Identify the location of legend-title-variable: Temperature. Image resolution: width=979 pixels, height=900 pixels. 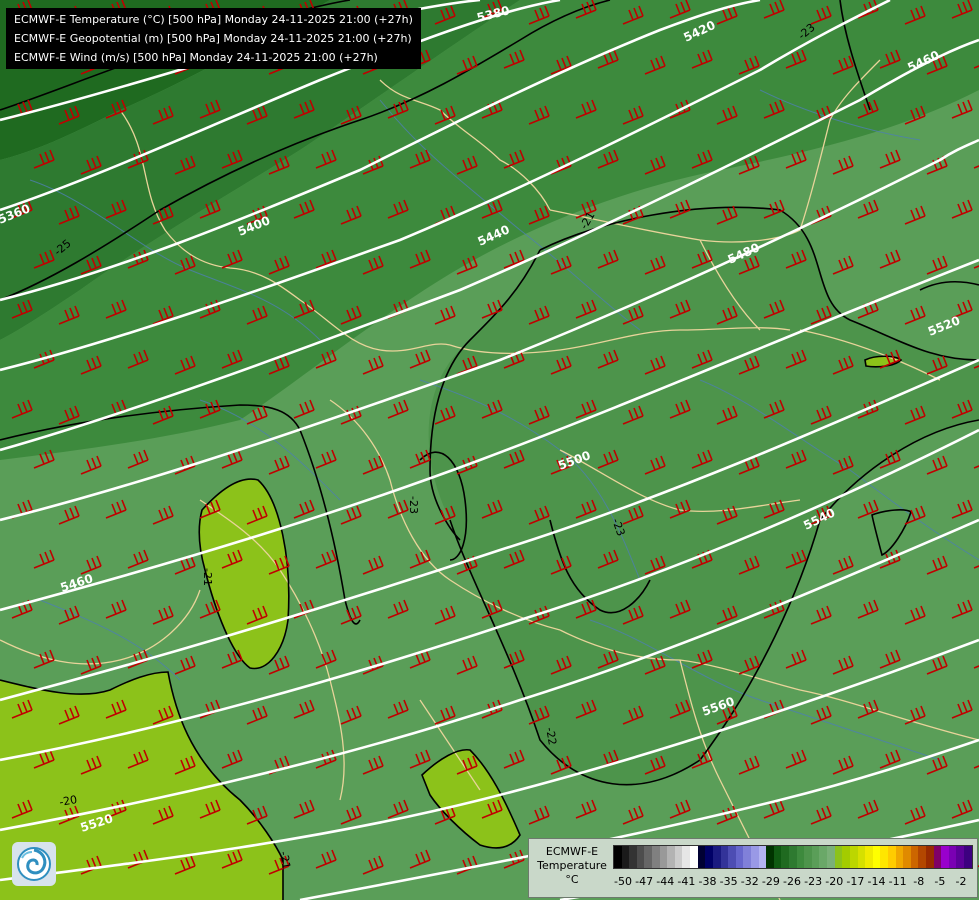
(572, 865).